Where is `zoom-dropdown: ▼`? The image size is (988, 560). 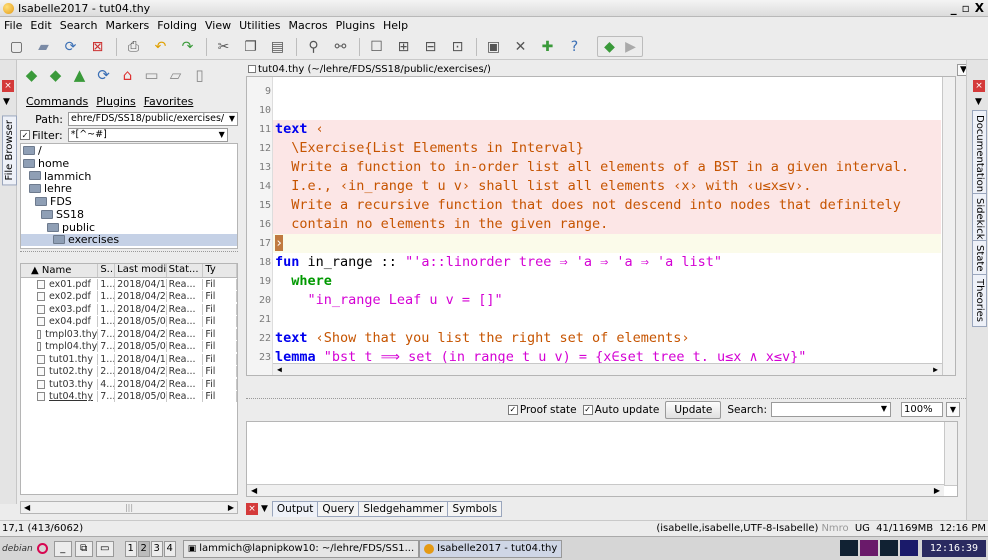 zoom-dropdown: ▼ is located at coordinates (953, 409).